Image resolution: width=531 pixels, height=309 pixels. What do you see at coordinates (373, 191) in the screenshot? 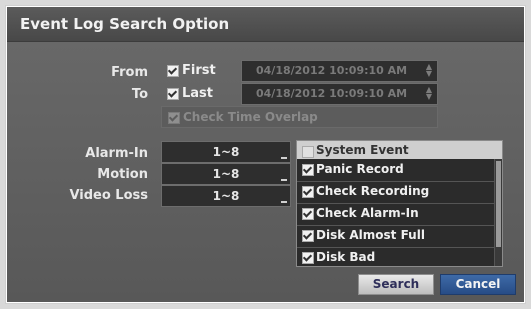
I see `list-item-label: Check Recording` at bounding box center [373, 191].